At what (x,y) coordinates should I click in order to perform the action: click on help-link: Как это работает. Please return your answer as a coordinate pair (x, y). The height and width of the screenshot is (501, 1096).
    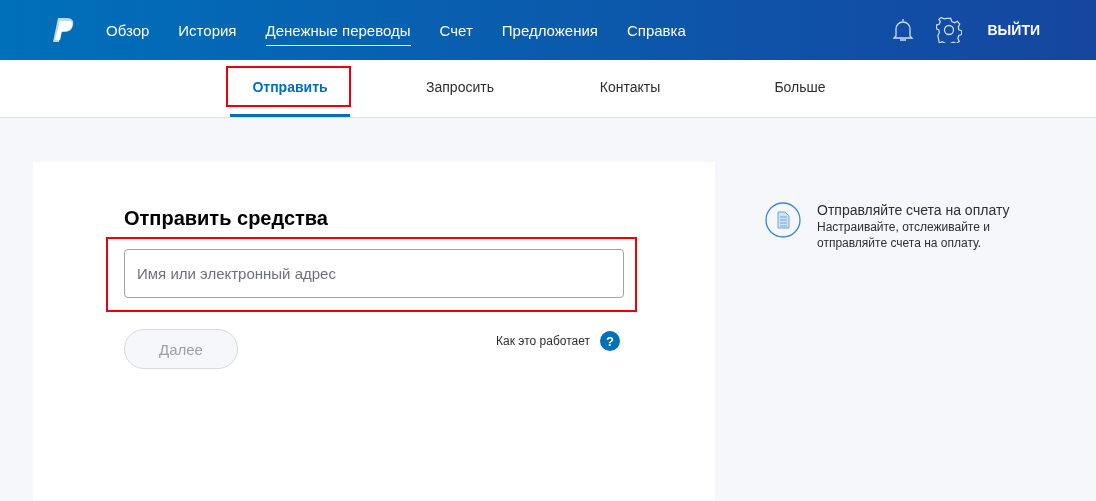
    Looking at the image, I should click on (543, 341).